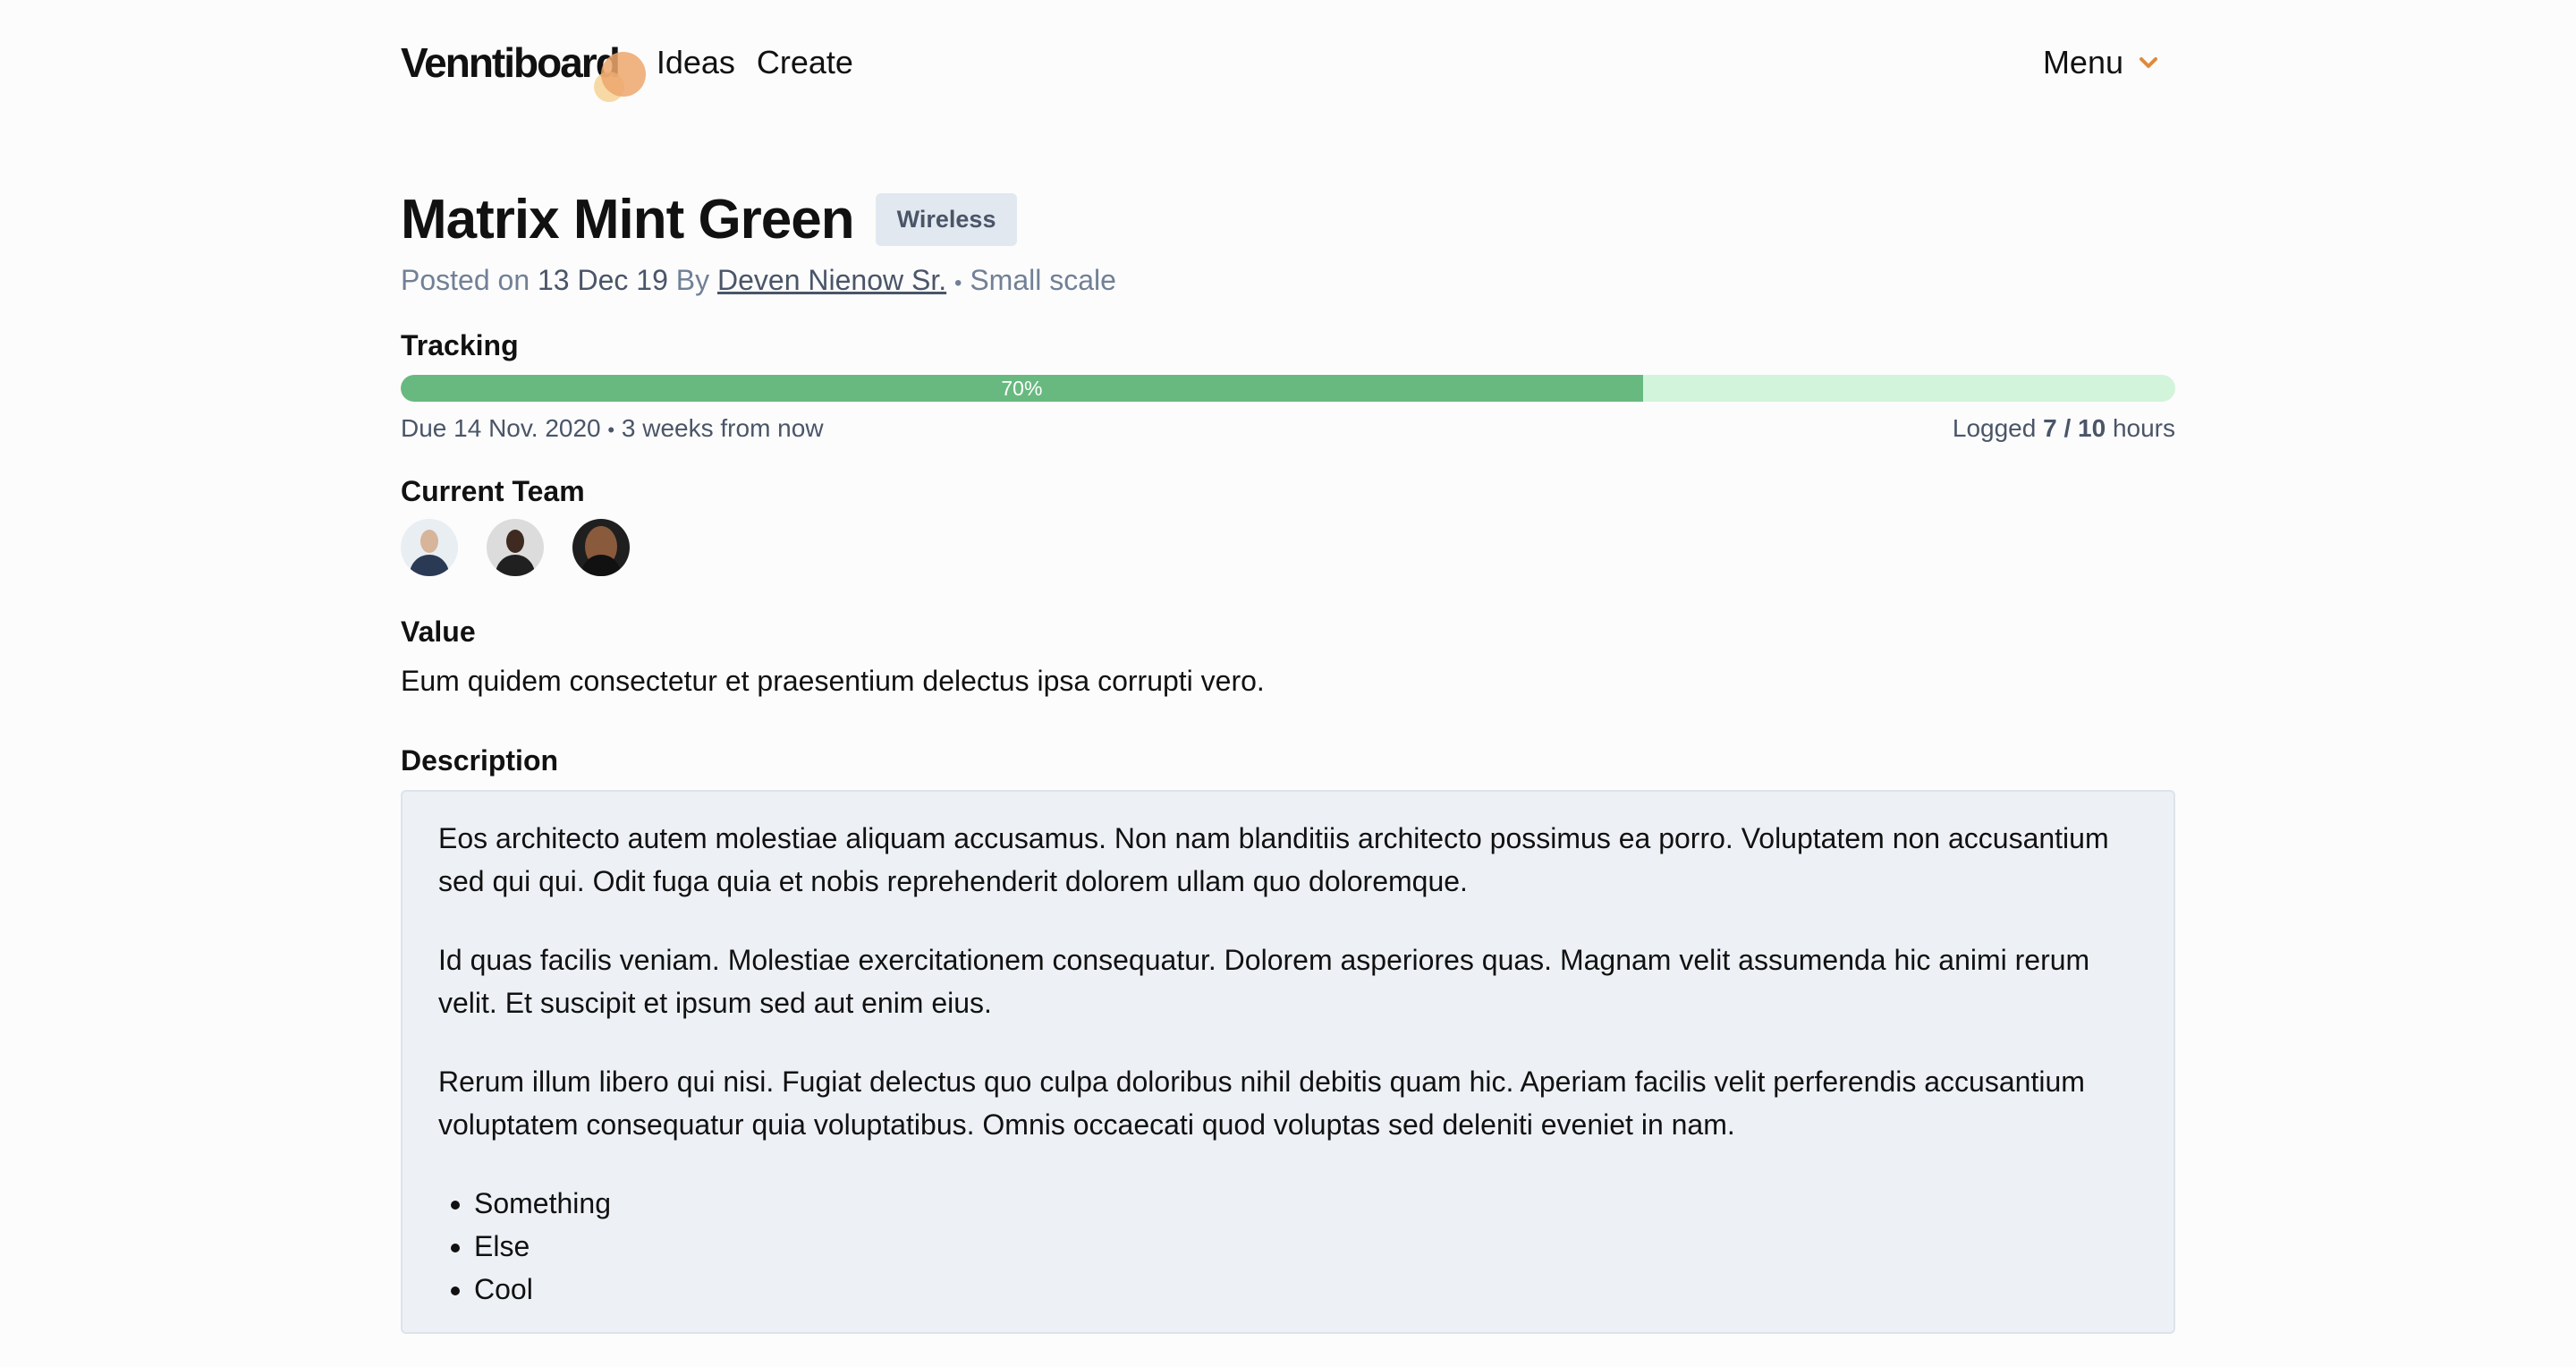 Image resolution: width=2576 pixels, height=1367 pixels. I want to click on list-item: Else, so click(1306, 1247).